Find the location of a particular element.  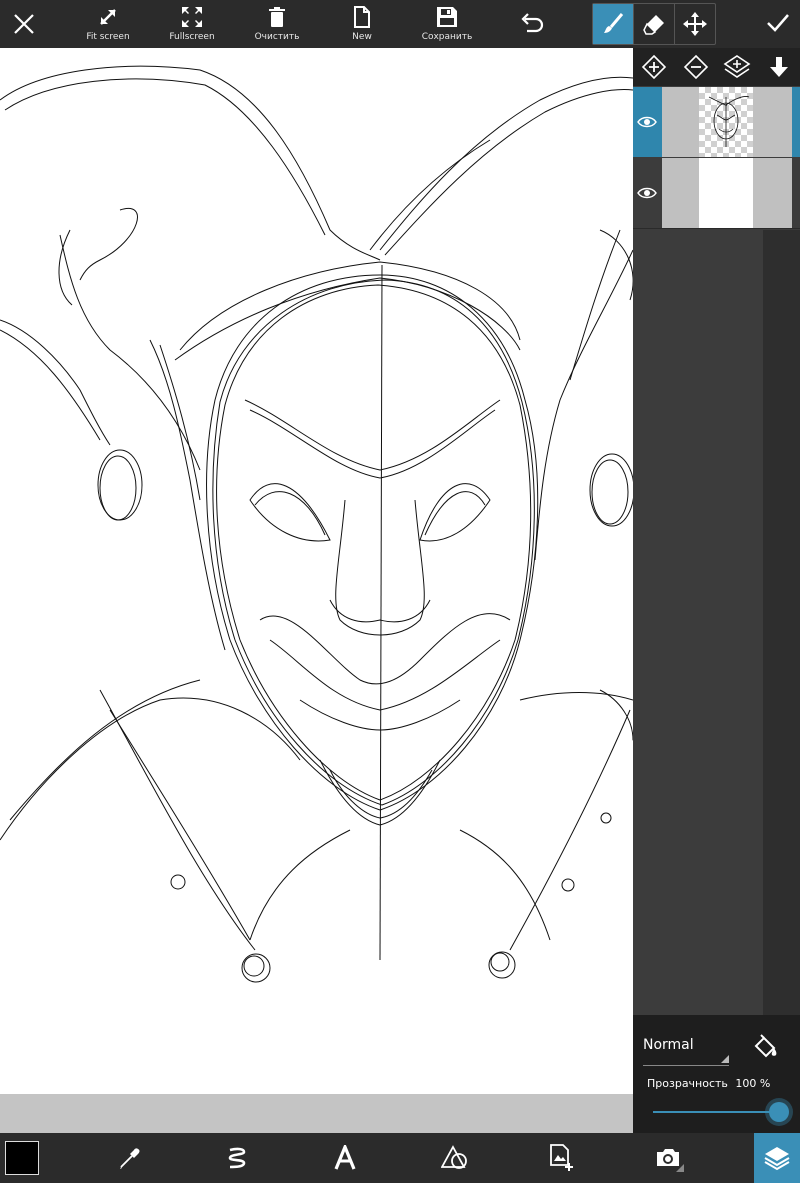

eraser-icon is located at coordinates (653, 25).